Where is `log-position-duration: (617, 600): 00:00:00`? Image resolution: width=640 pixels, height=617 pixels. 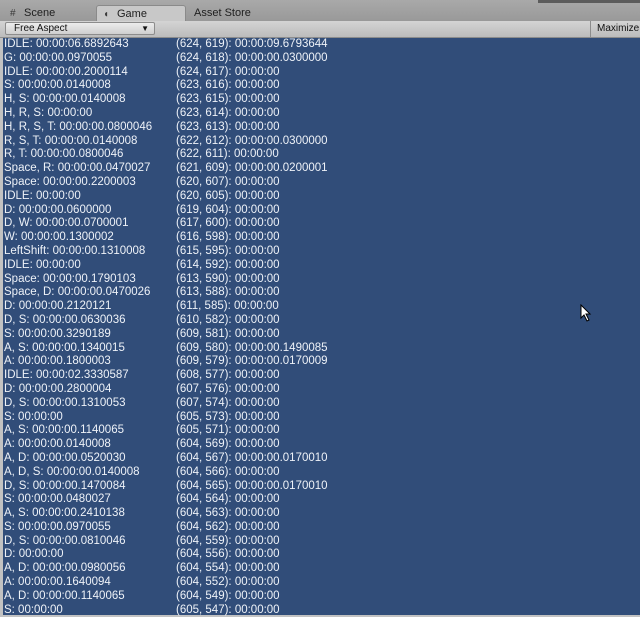
log-position-duration: (617, 600): 00:00:00 is located at coordinates (228, 223).